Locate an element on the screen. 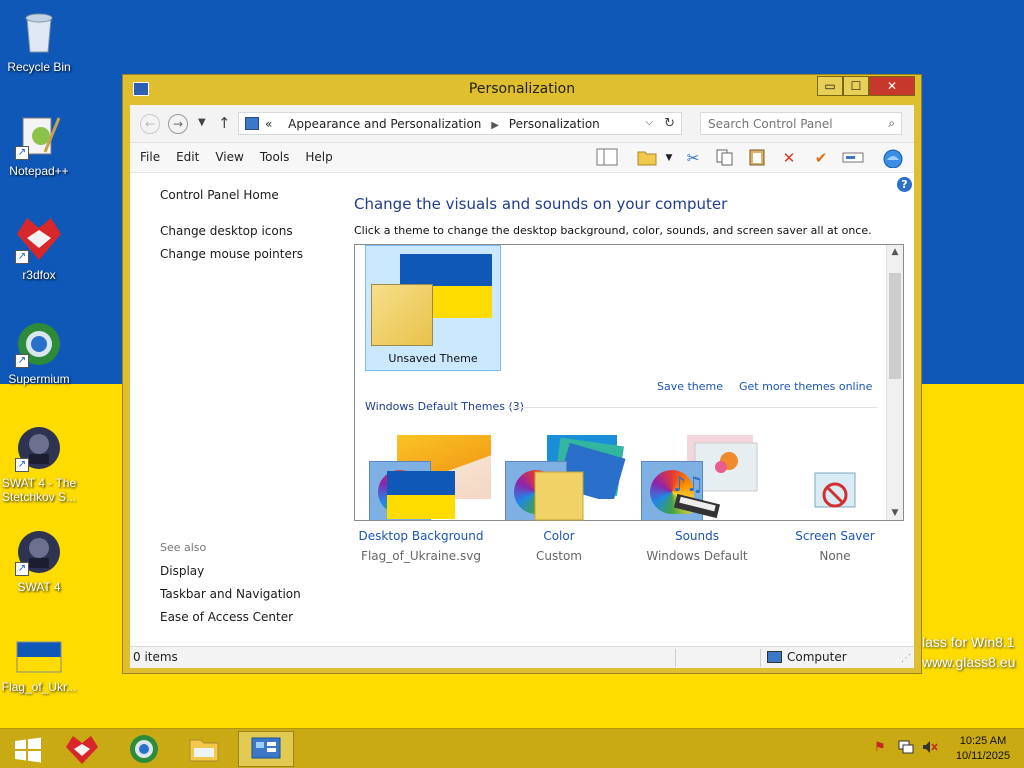 This screenshot has width=1024, height=768. address-dropdown-icon: ⌵ is located at coordinates (649, 122).